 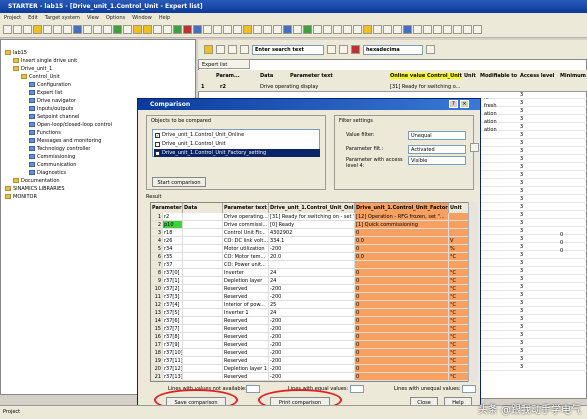 I want to click on filter-select-2: Visible, so click(x=437, y=160).